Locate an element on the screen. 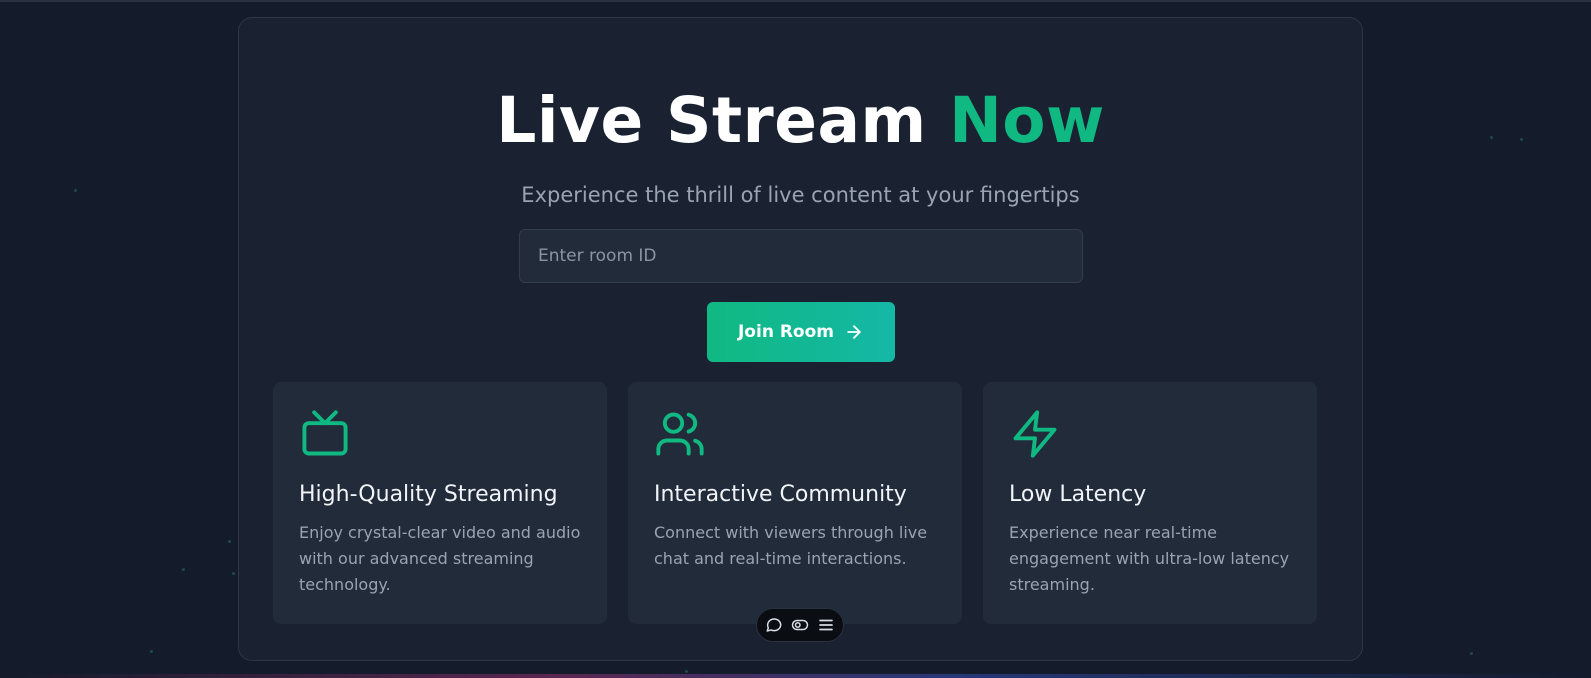  users-icon is located at coordinates (680, 434).